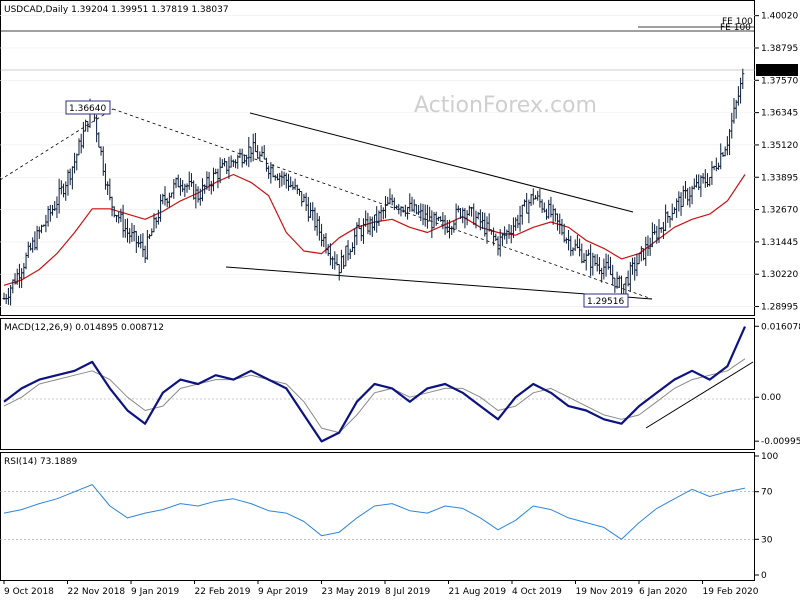 The width and height of the screenshot is (800, 600). Describe the element at coordinates (767, 540) in the screenshot. I see `rsi-tick-label: 30` at that location.